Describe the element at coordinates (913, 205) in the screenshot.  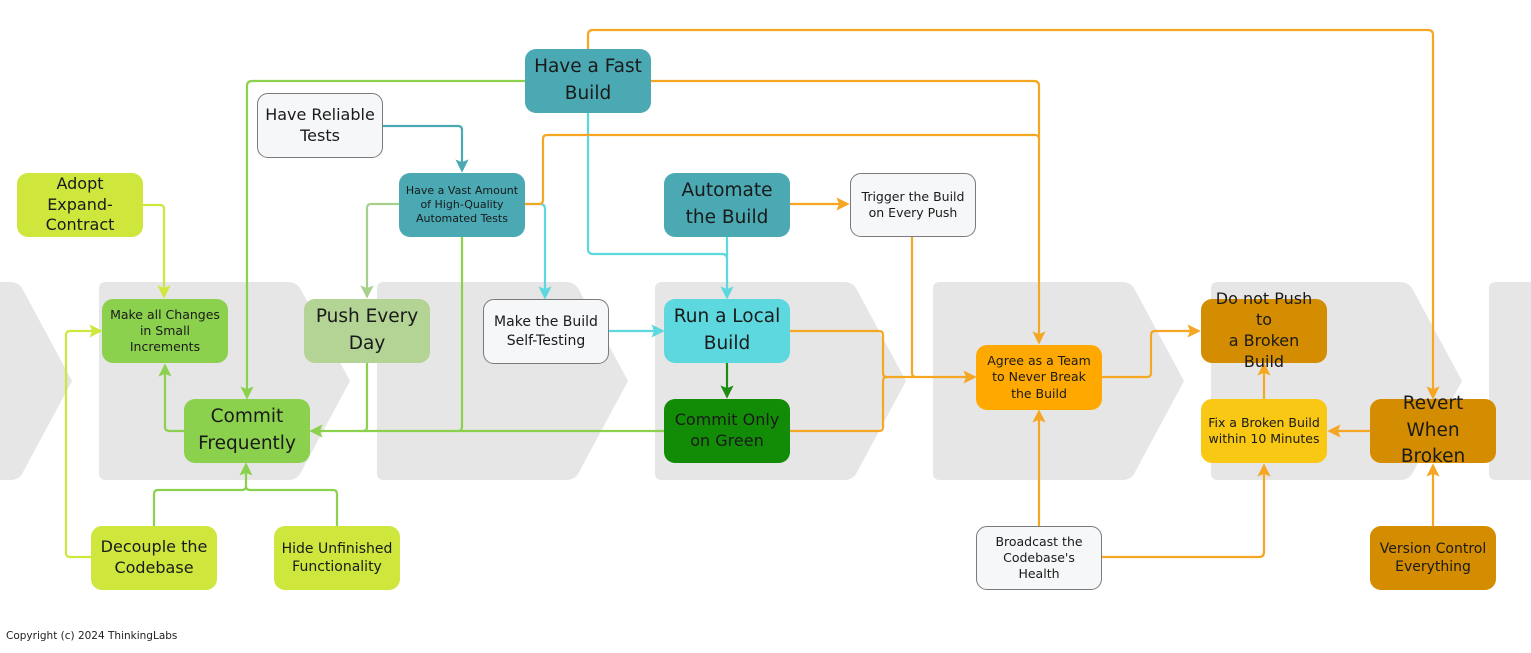
I see `node-trigger-build-every-push: Trigger the Build on Every Push` at that location.